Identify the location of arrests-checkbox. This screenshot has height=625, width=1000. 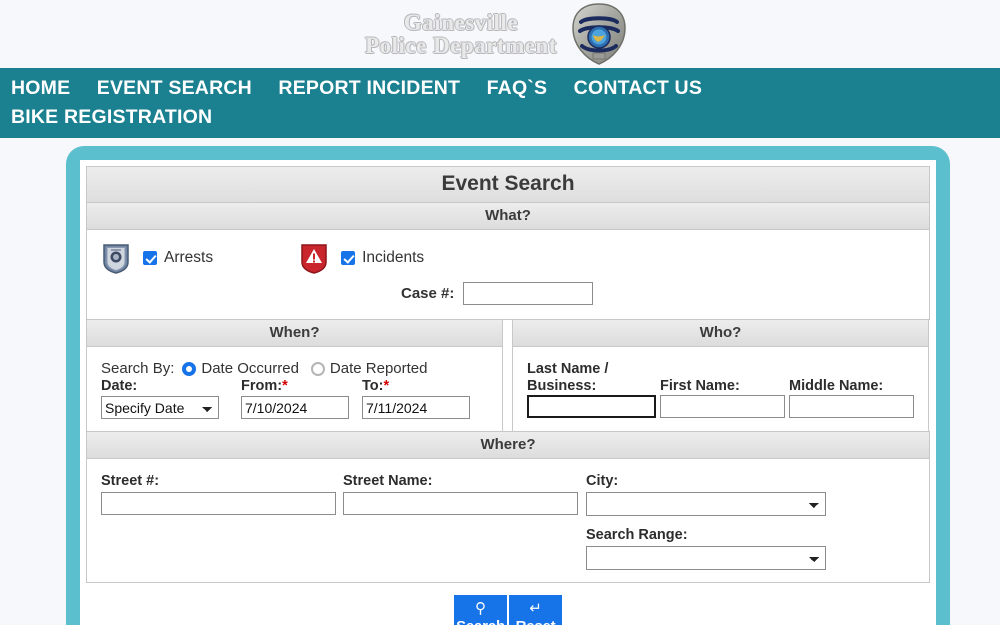
(150, 258).